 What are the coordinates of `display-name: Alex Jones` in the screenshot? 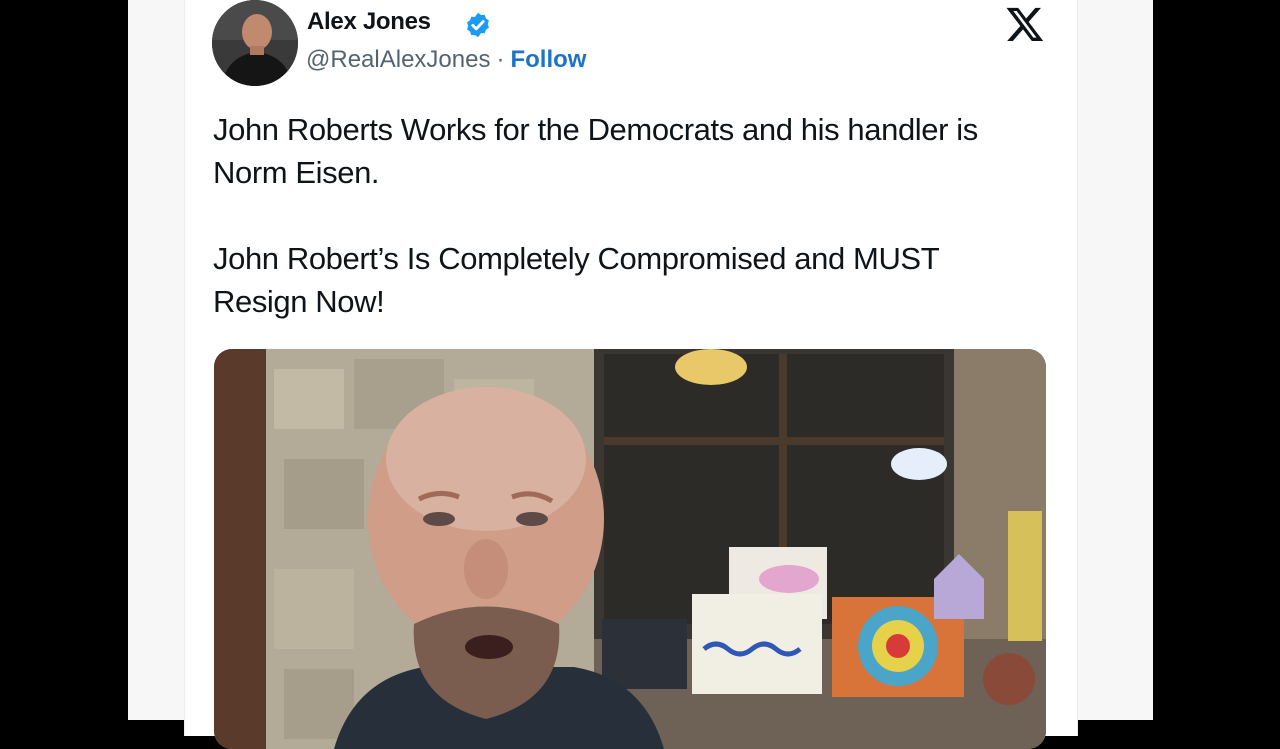 It's located at (369, 22).